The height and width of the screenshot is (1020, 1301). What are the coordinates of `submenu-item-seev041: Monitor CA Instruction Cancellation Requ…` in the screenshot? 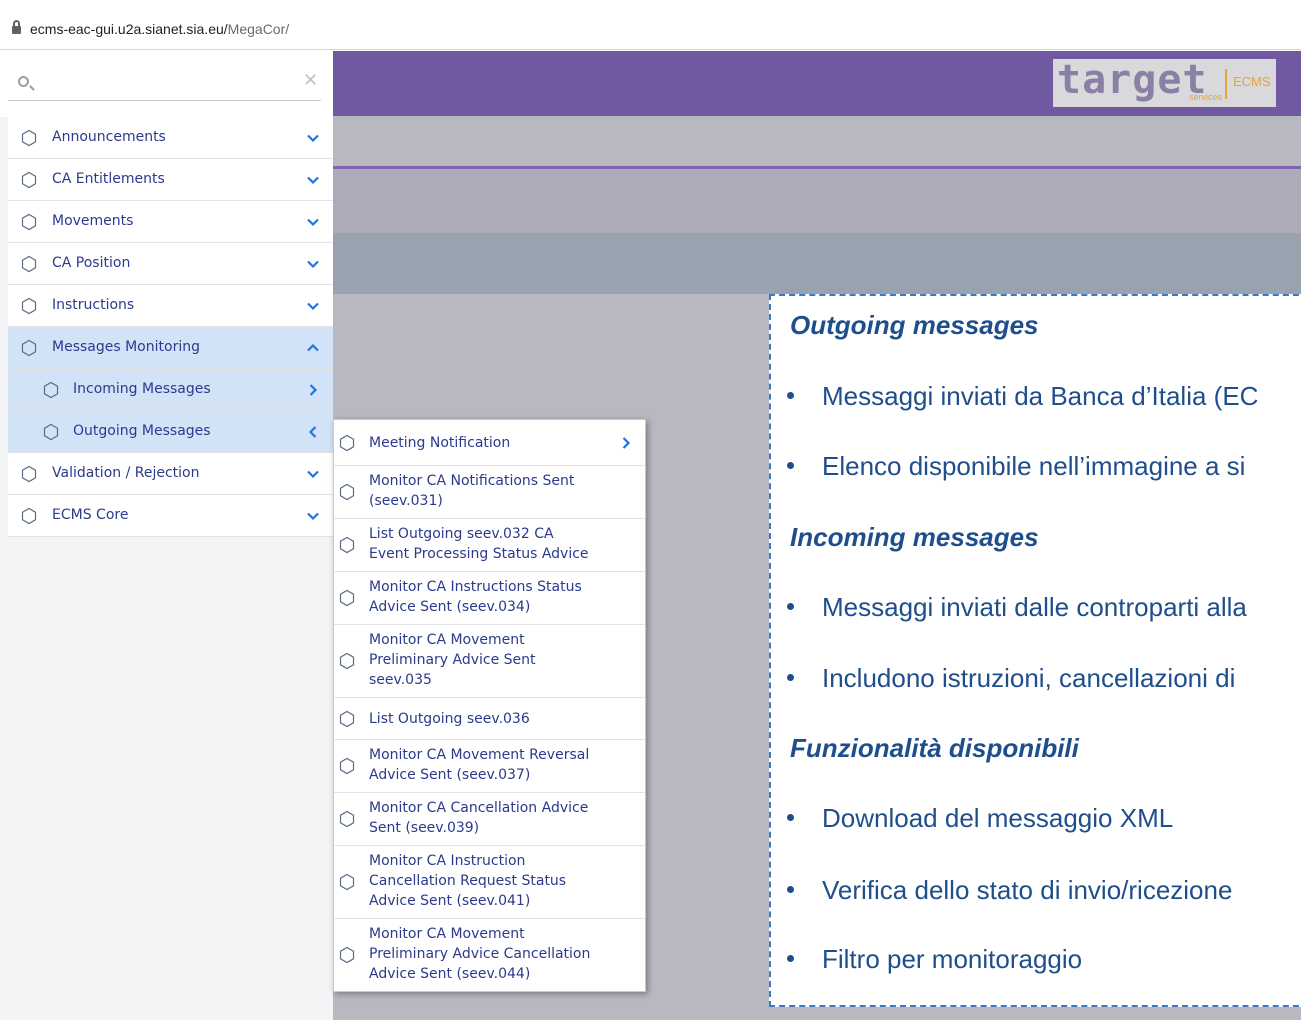 It's located at (489, 882).